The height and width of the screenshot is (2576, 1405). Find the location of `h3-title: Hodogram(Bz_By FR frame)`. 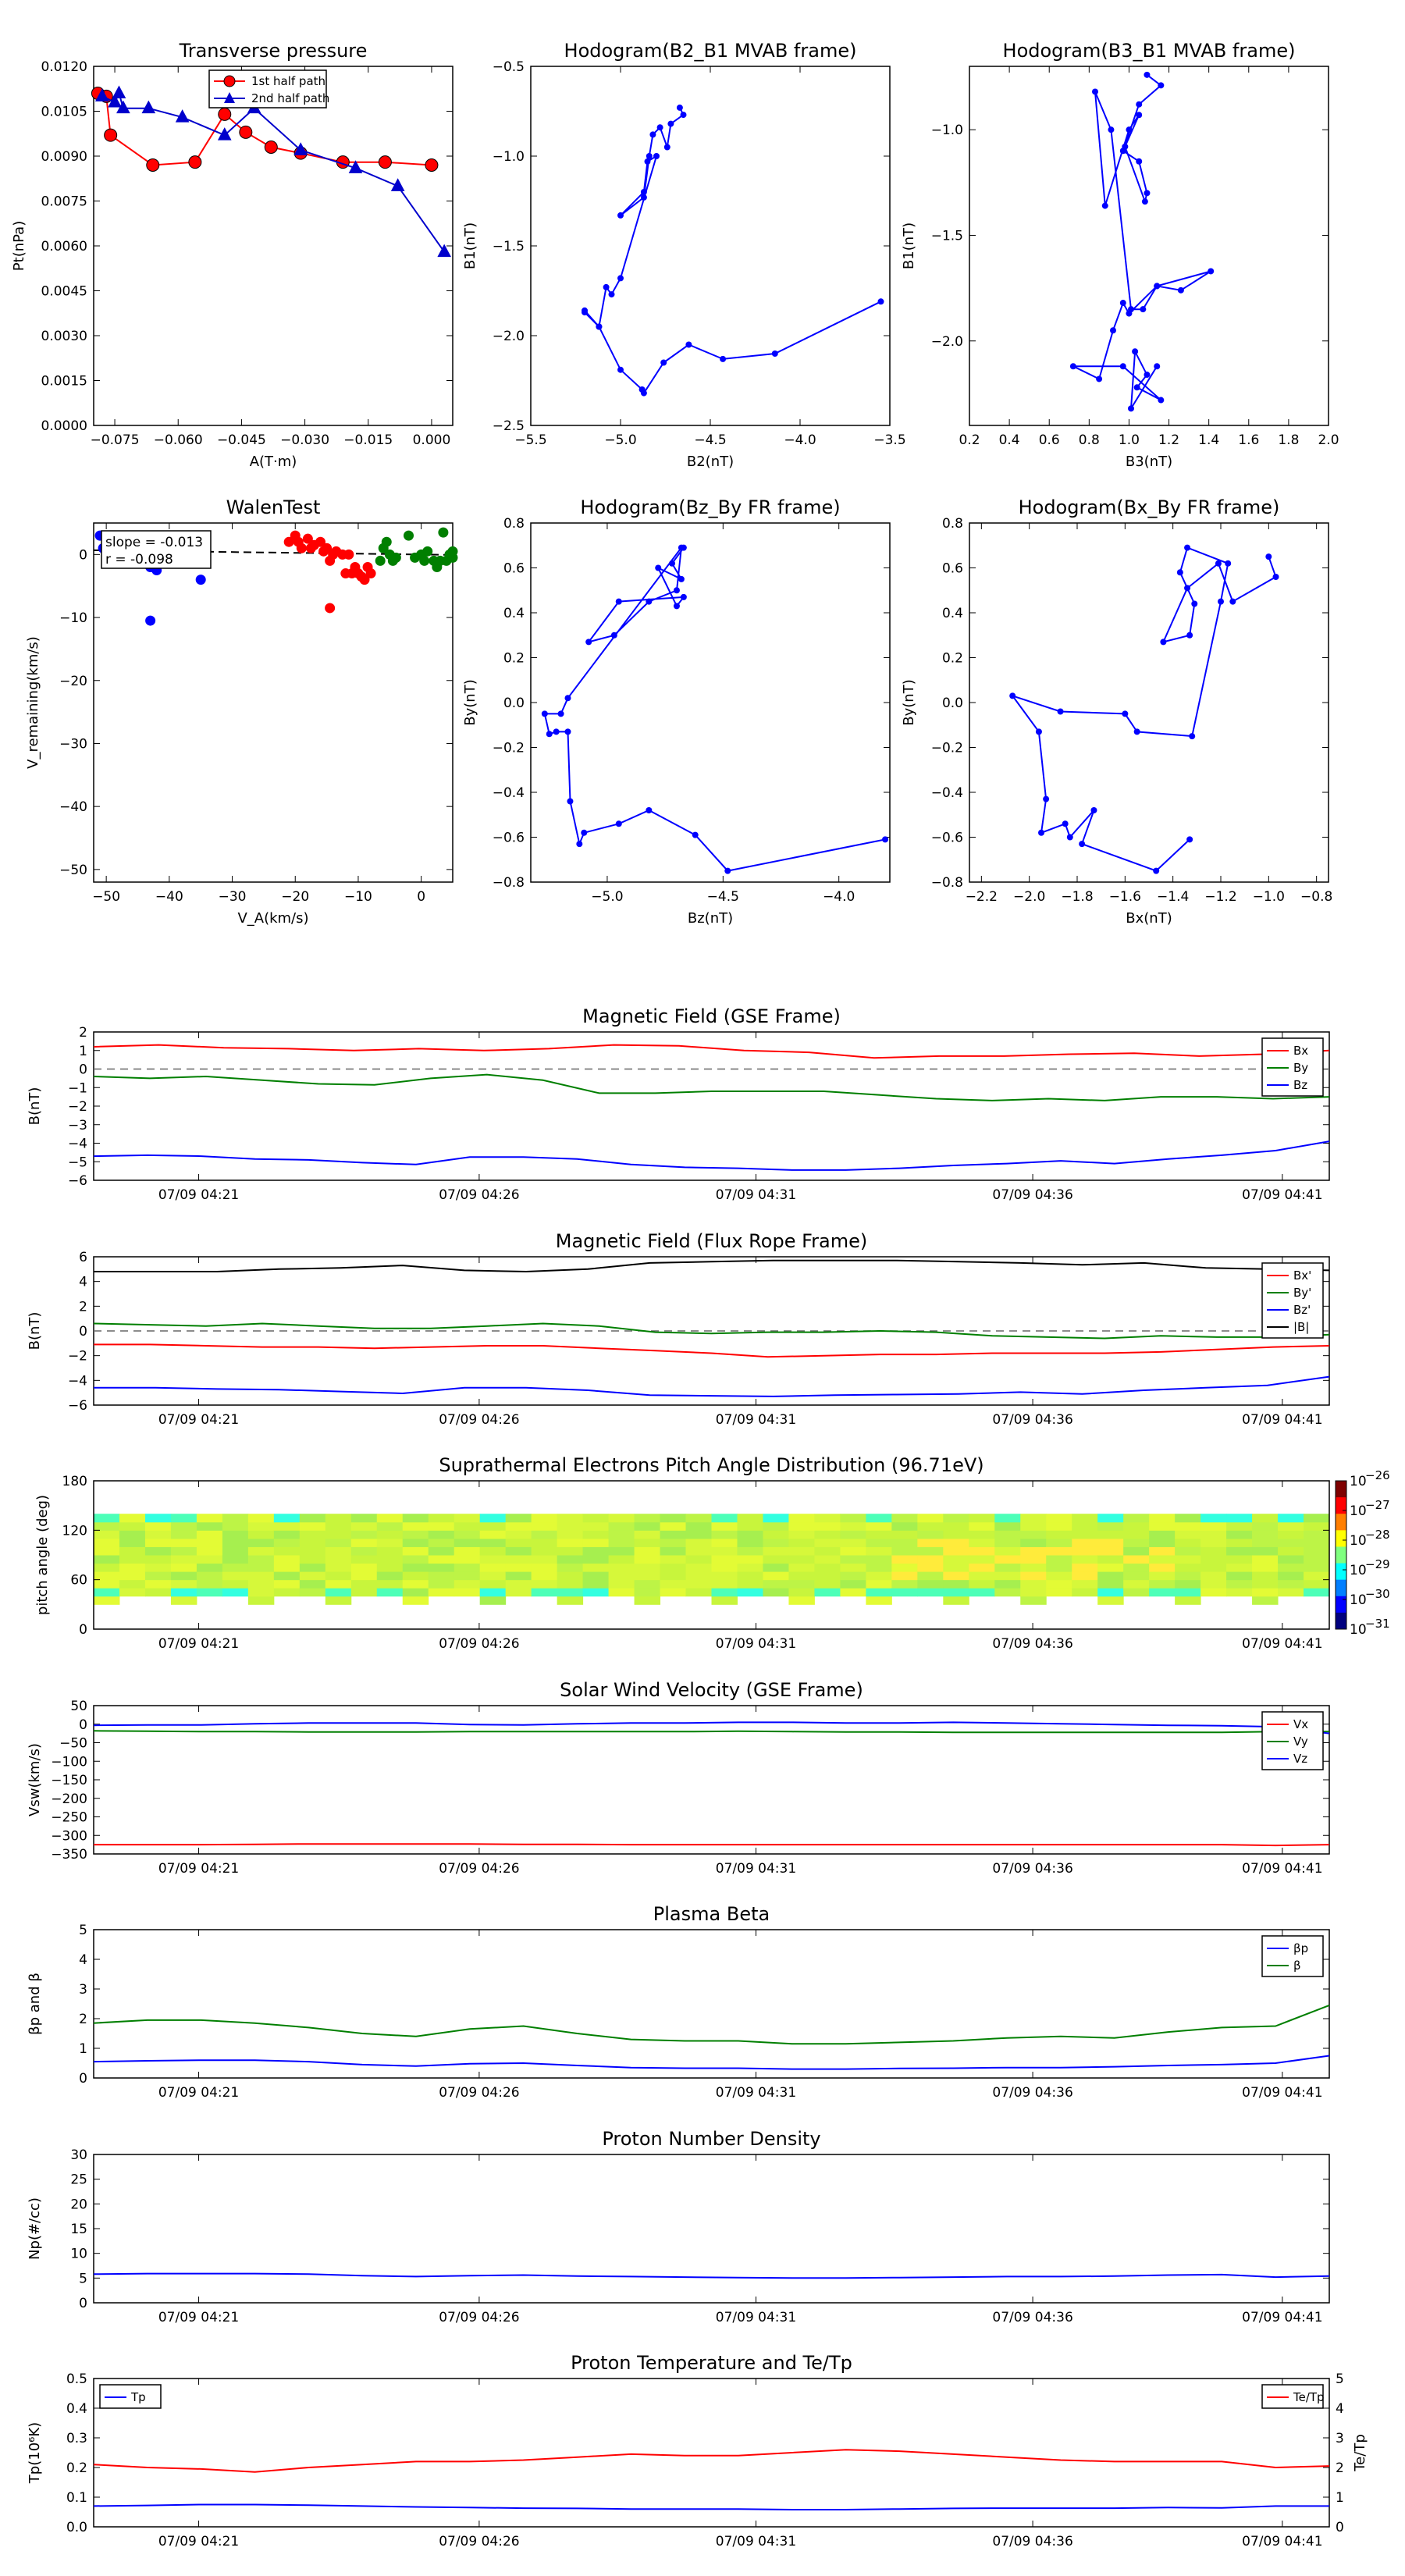

h3-title: Hodogram(Bz_By FR frame) is located at coordinates (710, 507).